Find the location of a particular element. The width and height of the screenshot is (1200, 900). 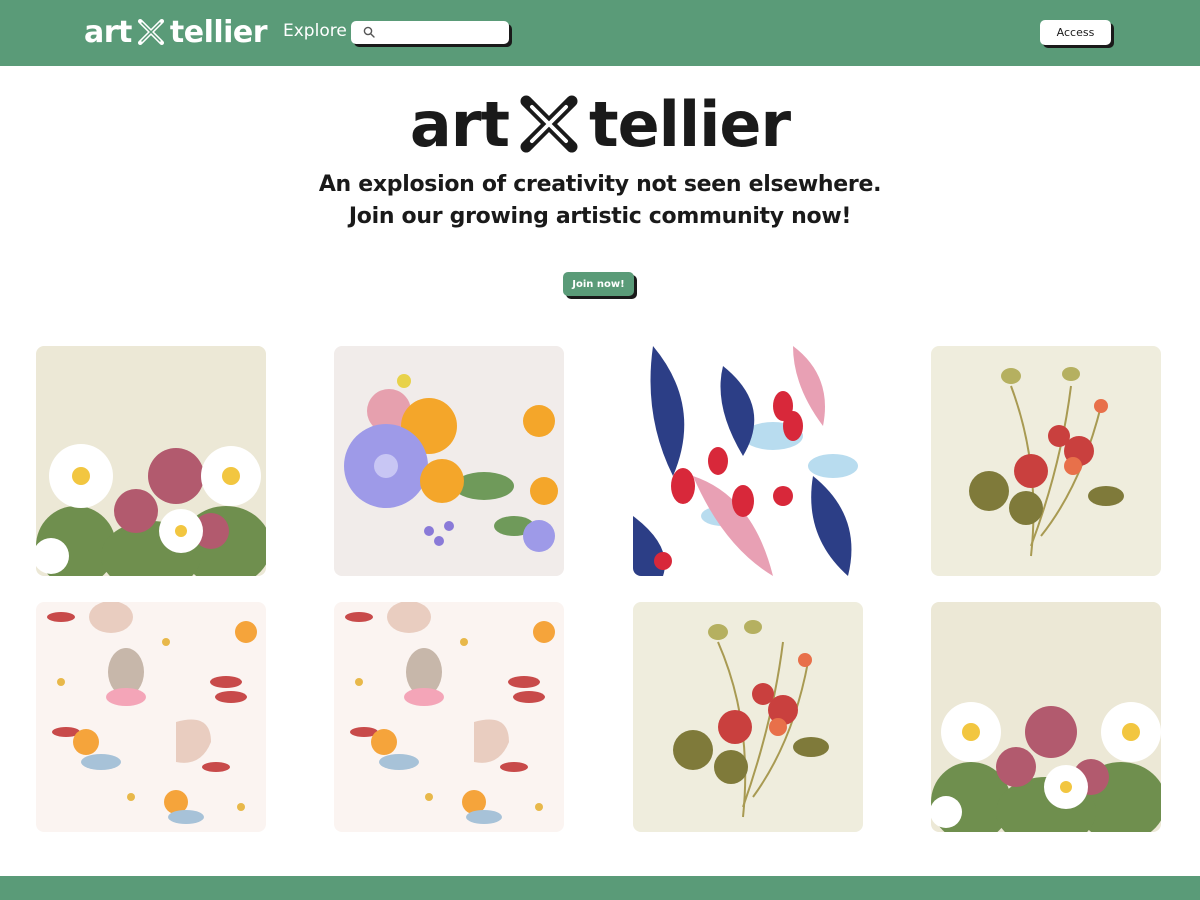

hero-tagline-line-2: Join our growing artistic community now! is located at coordinates (600, 216).